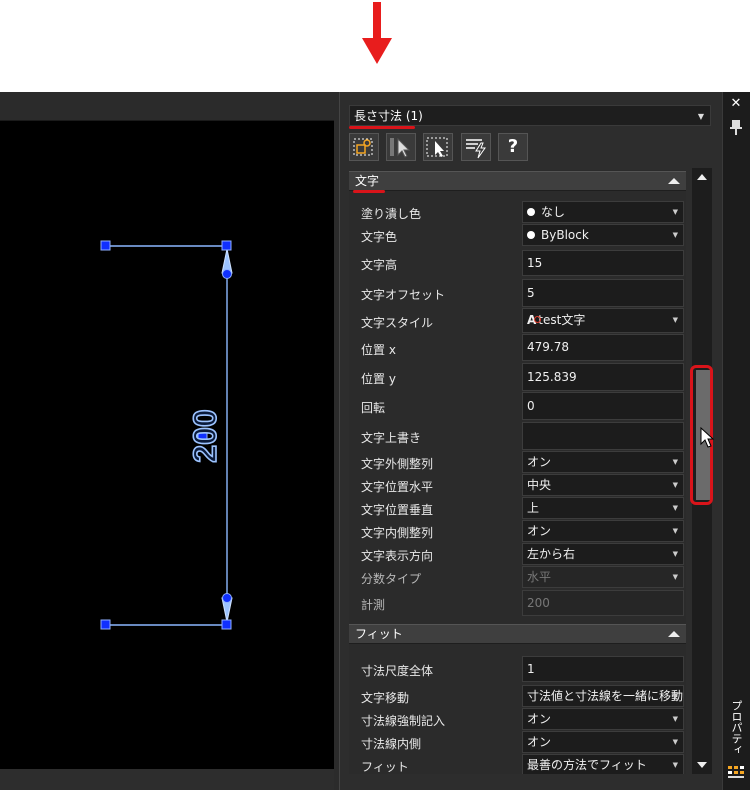  Describe the element at coordinates (603, 508) in the screenshot. I see `property-dropdown: 上 ▼` at that location.